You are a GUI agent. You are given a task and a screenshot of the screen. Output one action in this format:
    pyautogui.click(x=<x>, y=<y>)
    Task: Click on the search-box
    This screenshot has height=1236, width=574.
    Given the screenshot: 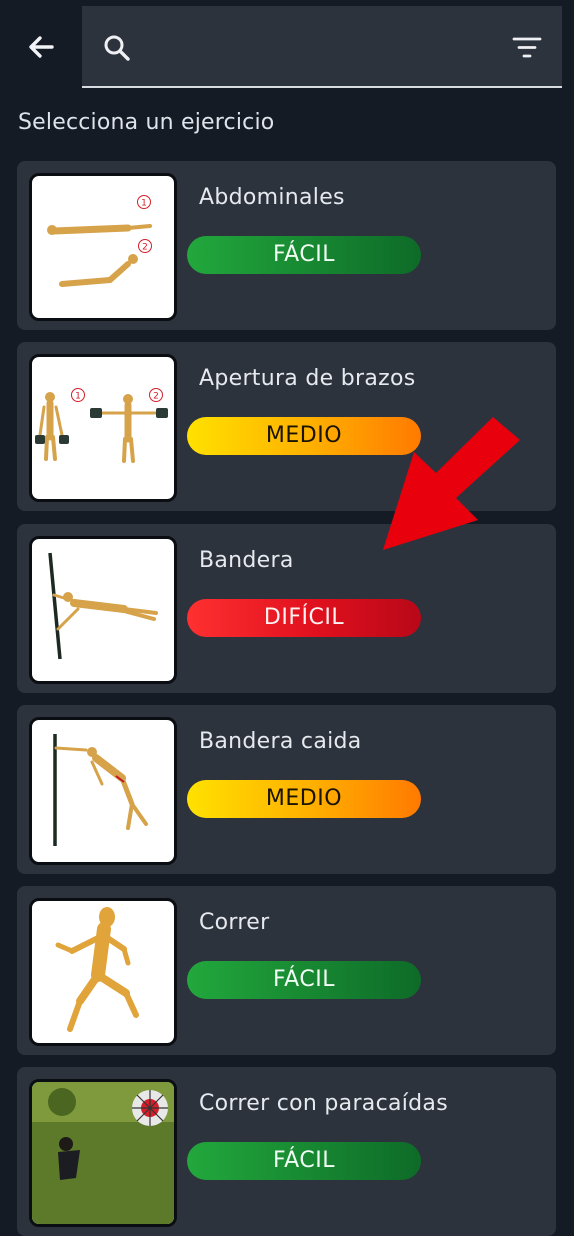 What is the action you would take?
    pyautogui.click(x=322, y=47)
    